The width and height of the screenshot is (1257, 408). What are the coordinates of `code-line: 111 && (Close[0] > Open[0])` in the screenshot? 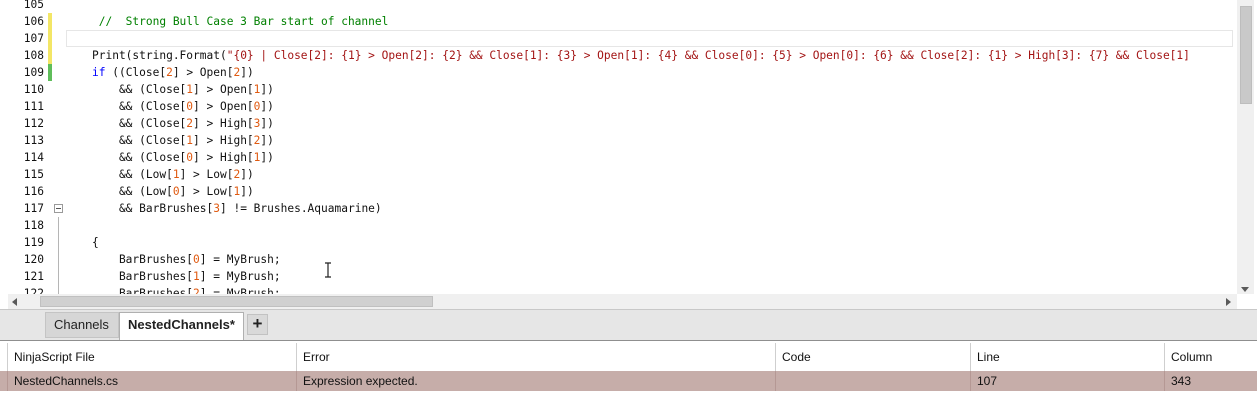 It's located at (618, 106).